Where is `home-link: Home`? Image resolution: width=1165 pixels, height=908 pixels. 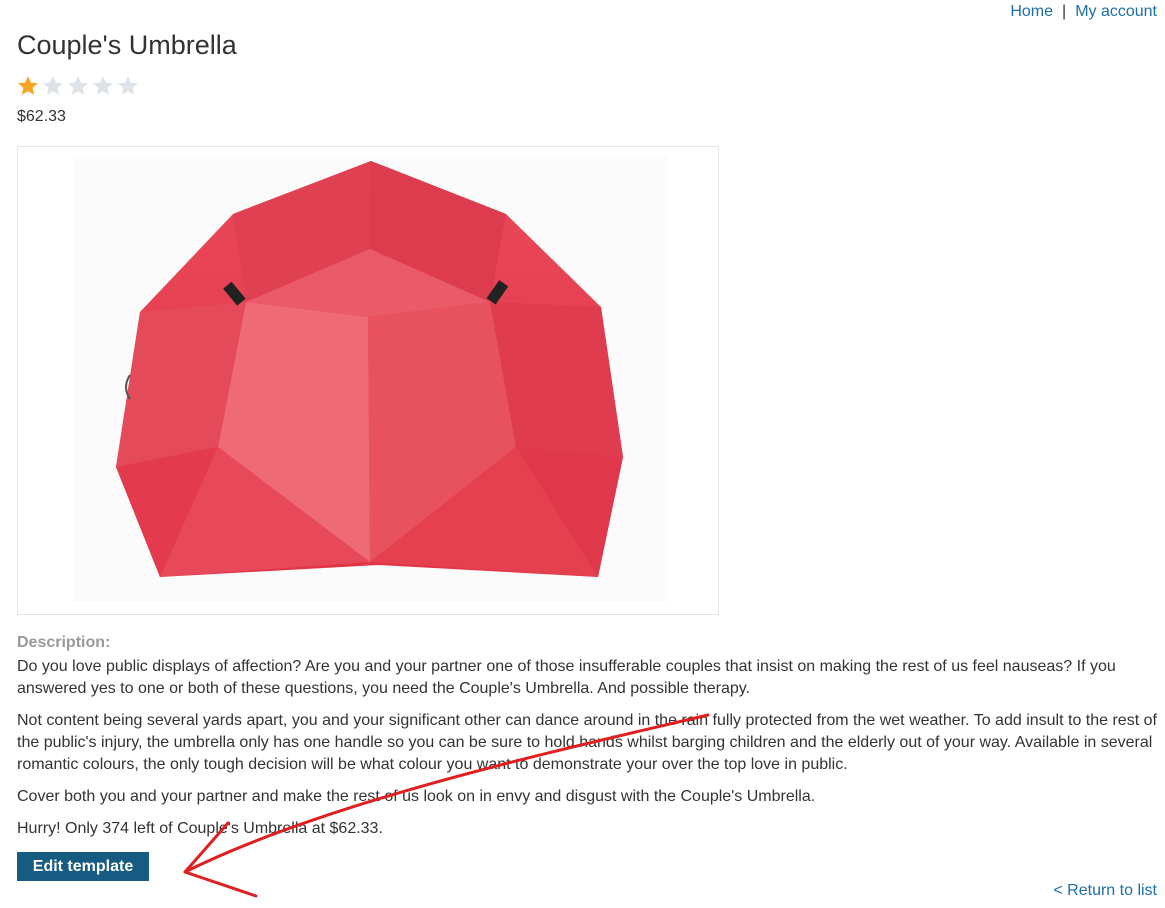
home-link: Home is located at coordinates (1031, 11).